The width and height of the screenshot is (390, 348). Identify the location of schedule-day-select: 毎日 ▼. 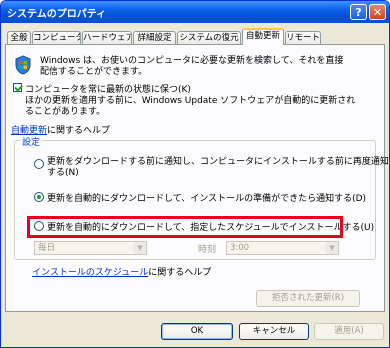
(90, 248).